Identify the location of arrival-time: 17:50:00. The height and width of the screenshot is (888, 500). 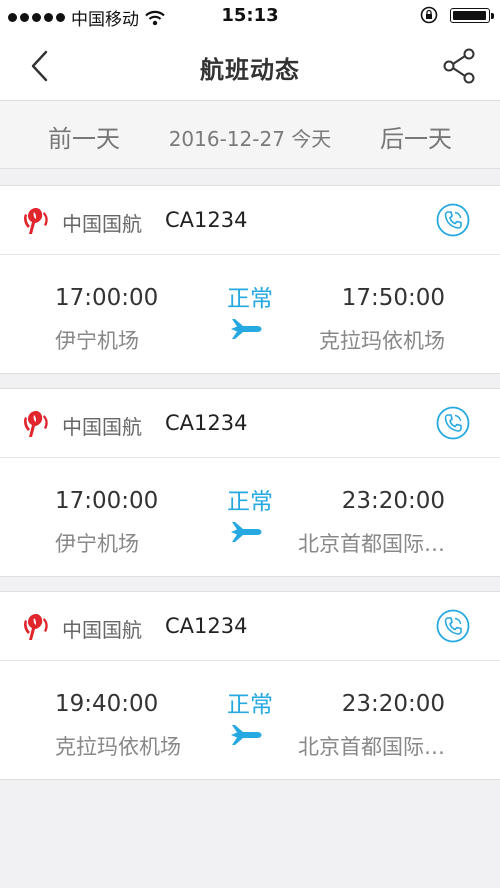
(393, 298).